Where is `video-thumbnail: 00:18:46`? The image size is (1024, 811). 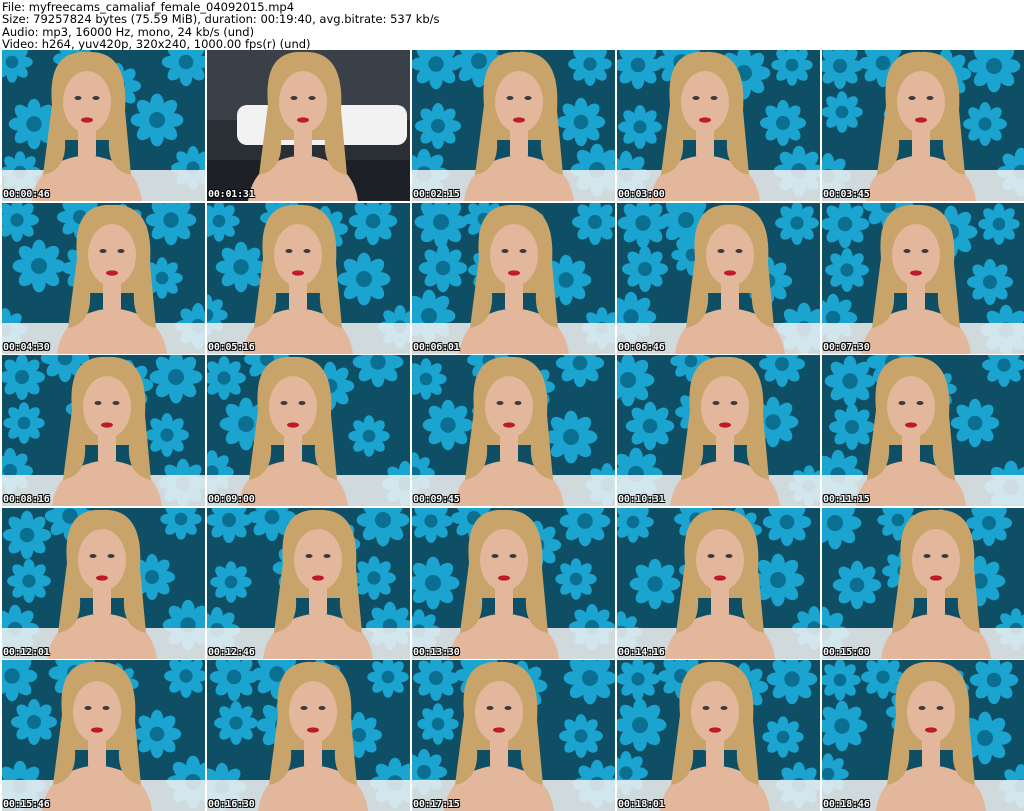
video-thumbnail: 00:18:46 is located at coordinates (923, 735).